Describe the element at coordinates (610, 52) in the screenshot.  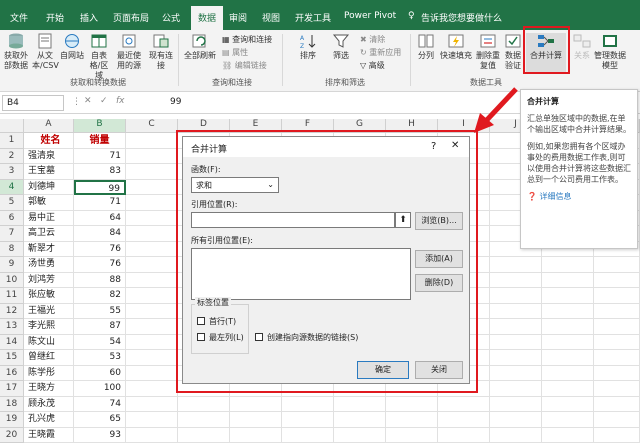
I see `manage-data-model-button: 管理数据模型` at that location.